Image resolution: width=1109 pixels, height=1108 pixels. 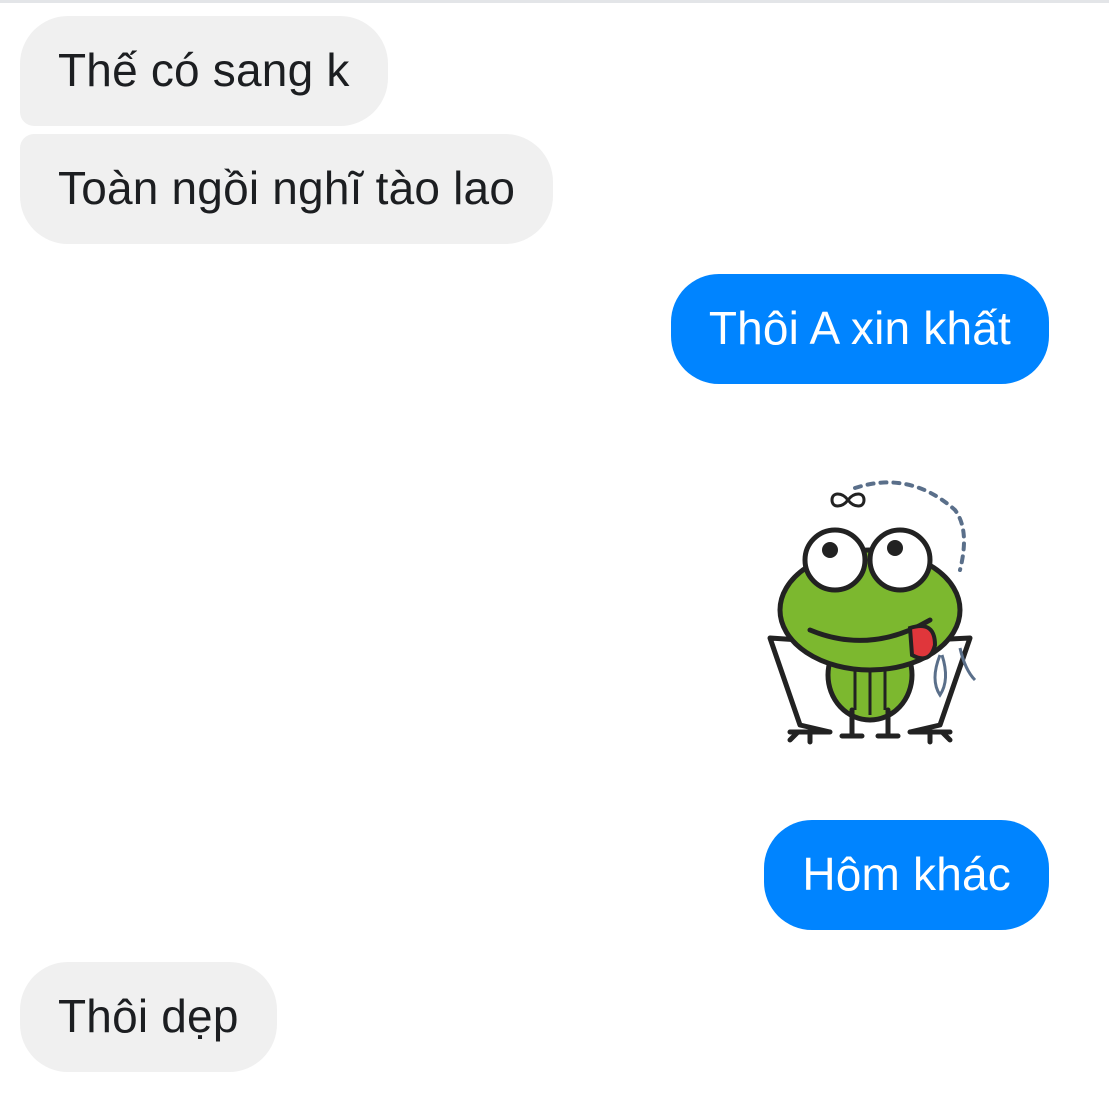 I want to click on message-bubble-outgoing: Hôm khác, so click(x=906, y=875).